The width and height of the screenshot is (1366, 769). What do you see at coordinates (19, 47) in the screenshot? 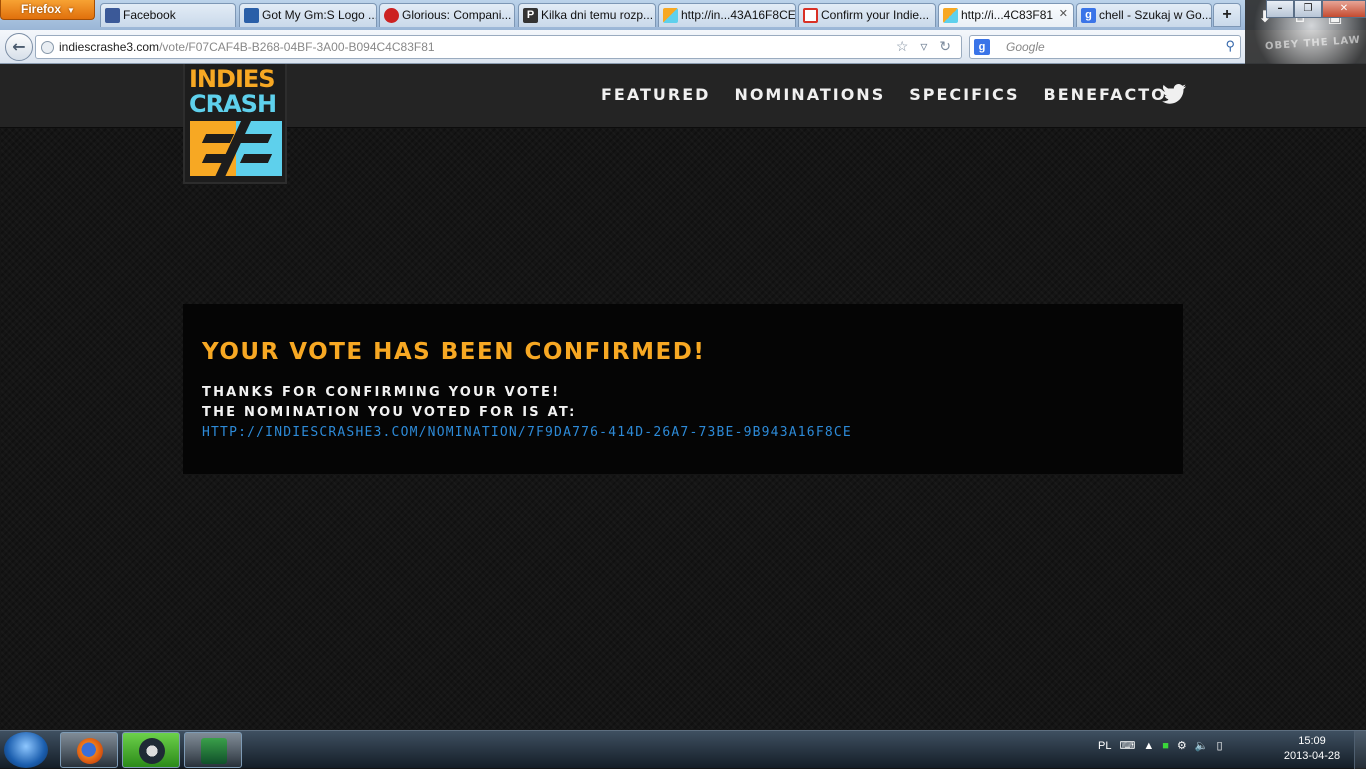
I see `back-arrow-icon: ←` at bounding box center [19, 47].